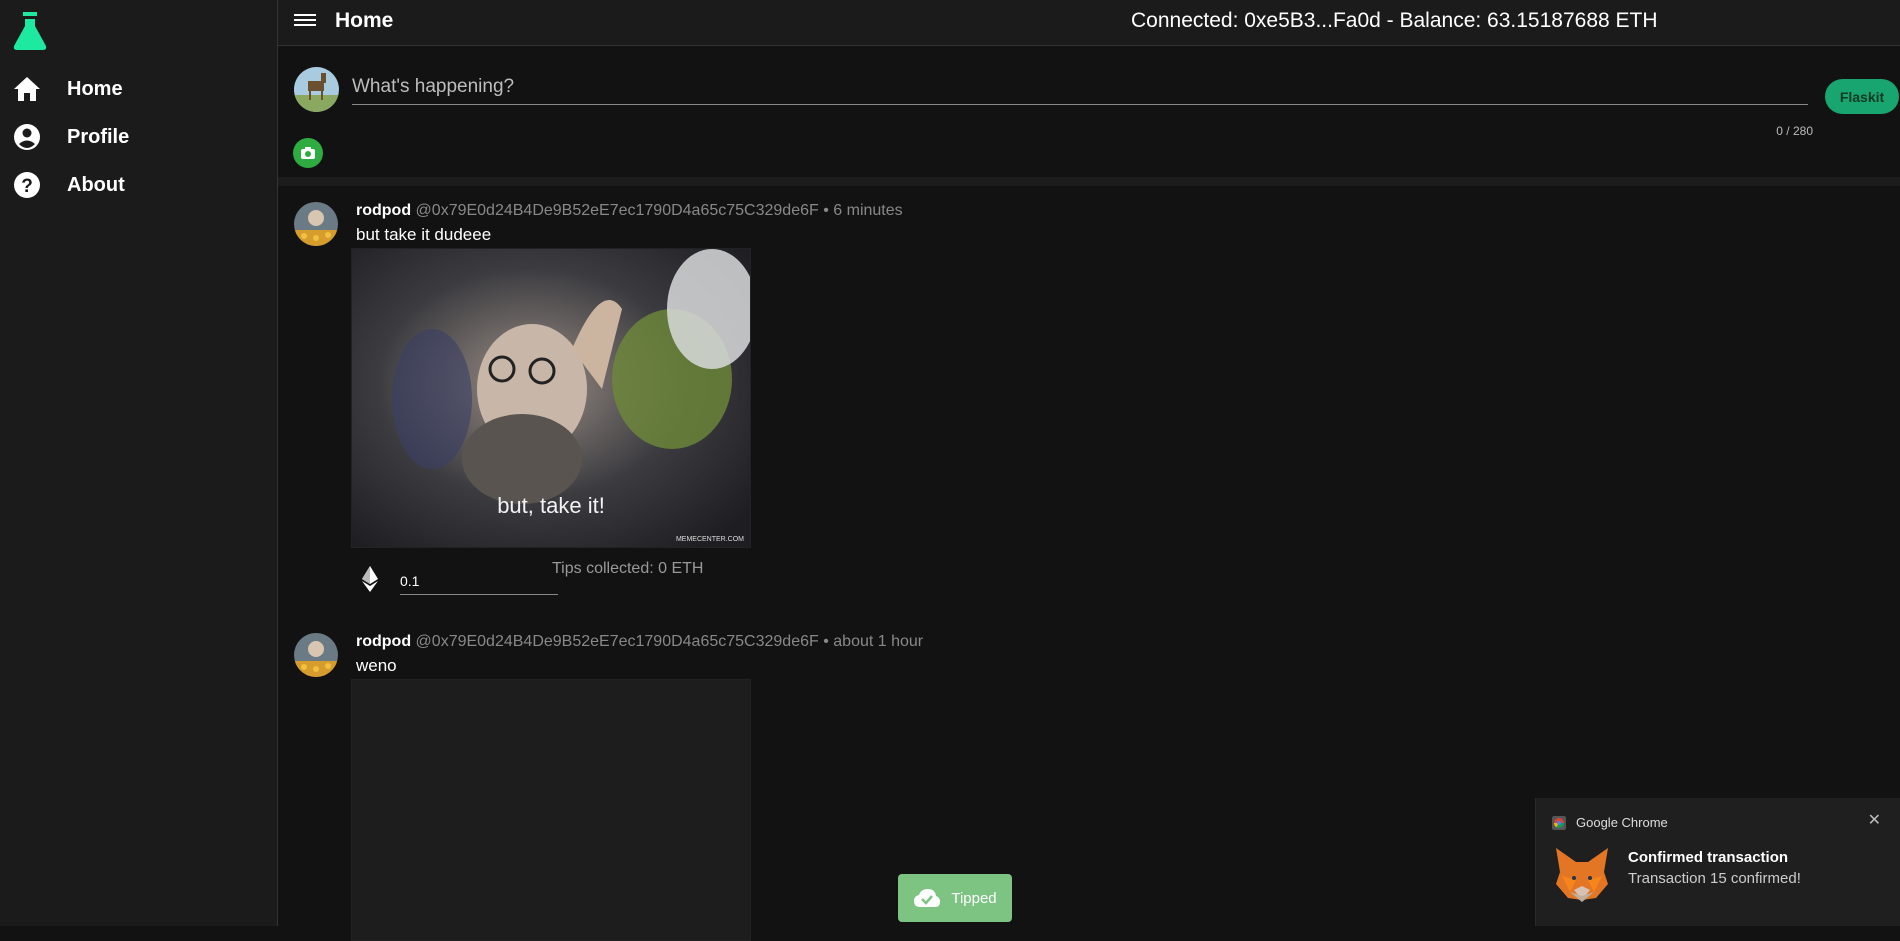  I want to click on tip-amount-input, so click(479, 581).